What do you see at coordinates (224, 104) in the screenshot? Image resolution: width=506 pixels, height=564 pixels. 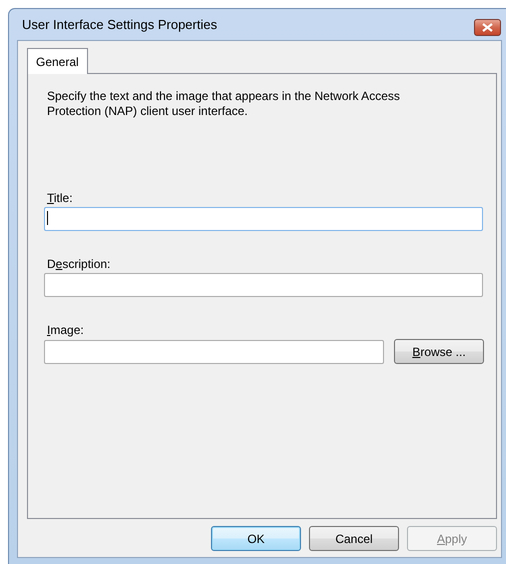 I see `instruction-text: Specify the text and the image that appears in the Network Access Protection (NAP) client user interface.` at bounding box center [224, 104].